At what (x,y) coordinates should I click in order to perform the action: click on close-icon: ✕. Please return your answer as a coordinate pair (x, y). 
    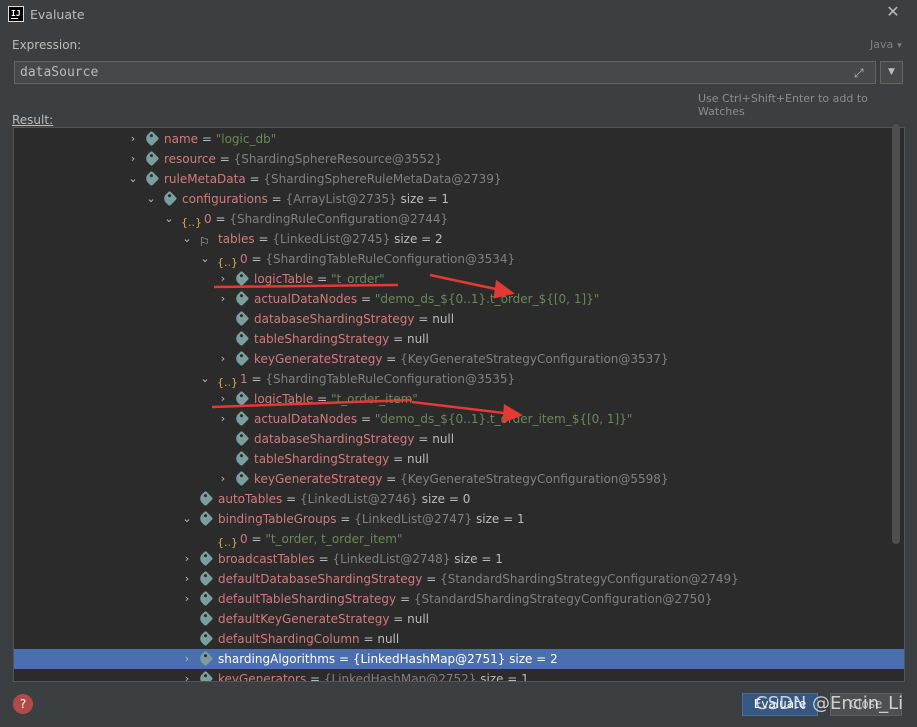
    Looking at the image, I should click on (893, 12).